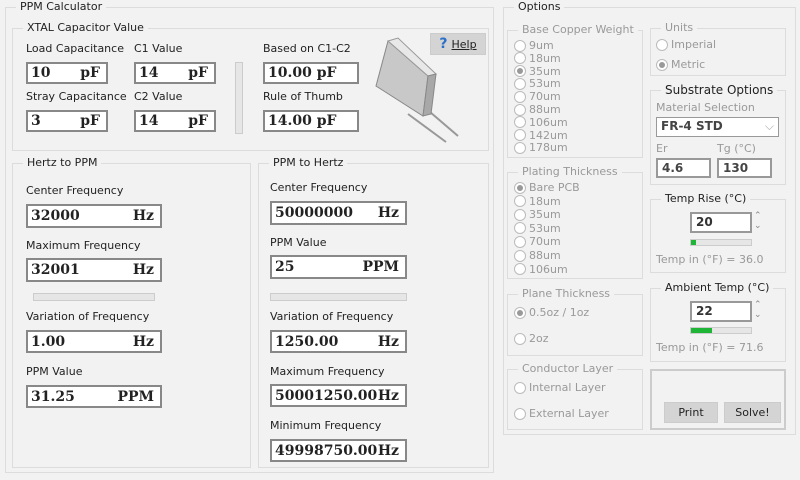 The height and width of the screenshot is (480, 800). Describe the element at coordinates (302, 121) in the screenshot. I see `value: 14.00 pF` at that location.